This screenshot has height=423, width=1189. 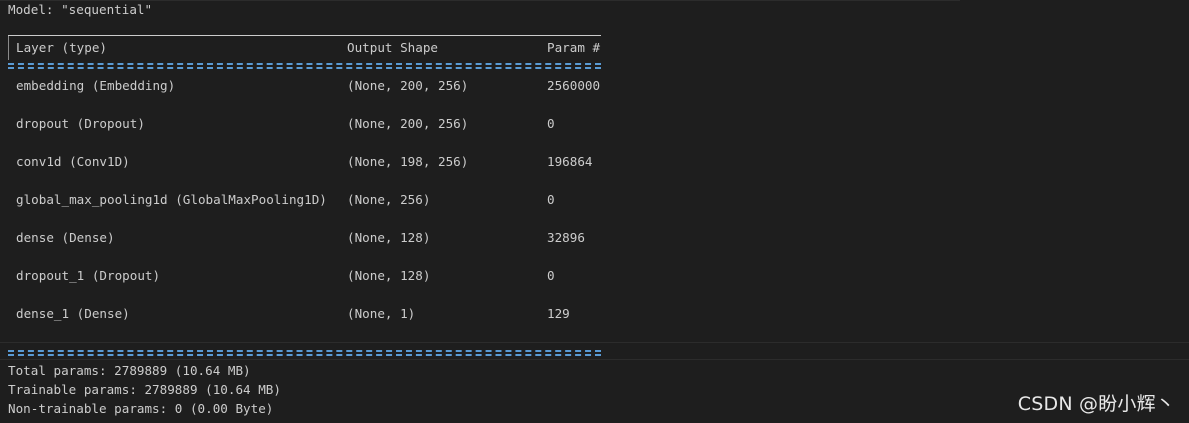 What do you see at coordinates (304, 353) in the screenshot?
I see `footer-double-rule` at bounding box center [304, 353].